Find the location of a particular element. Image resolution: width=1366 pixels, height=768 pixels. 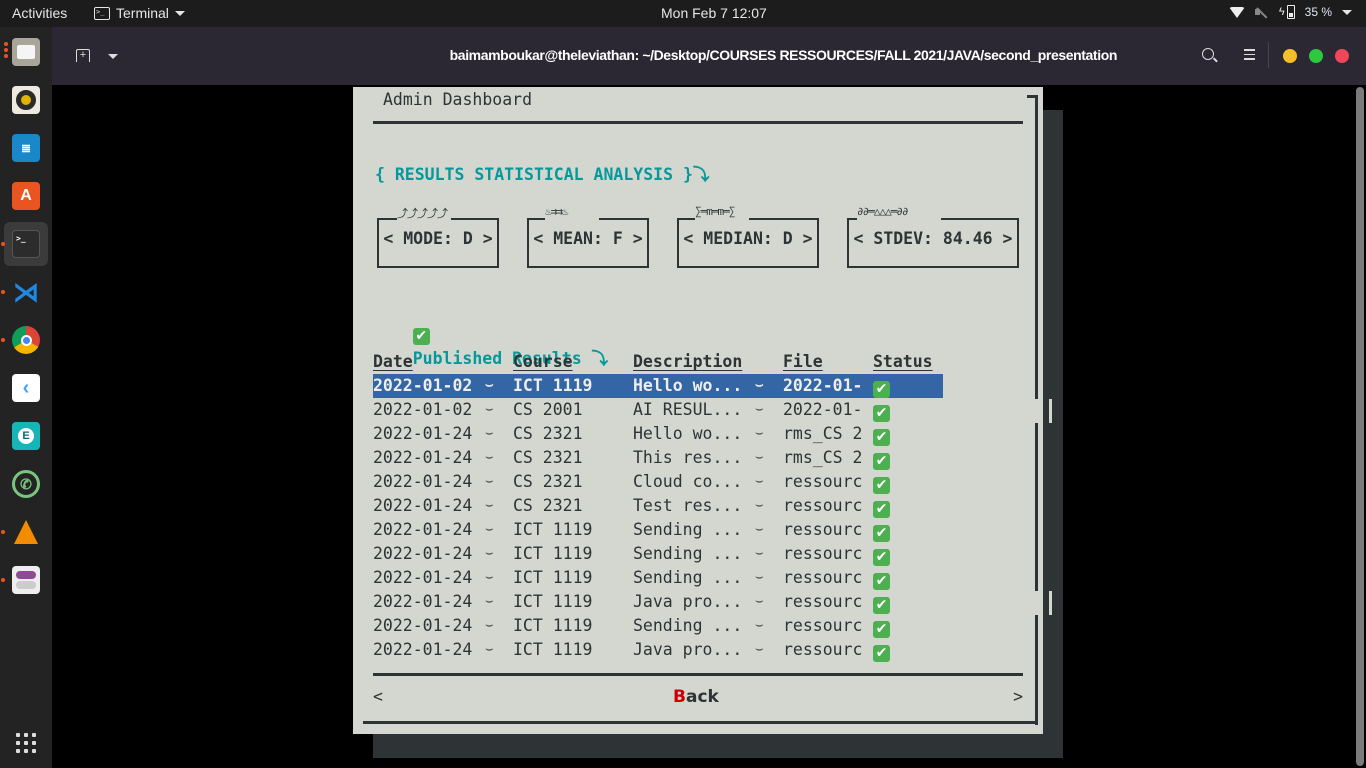

scrollbar-thumb is located at coordinates (1360, 426).